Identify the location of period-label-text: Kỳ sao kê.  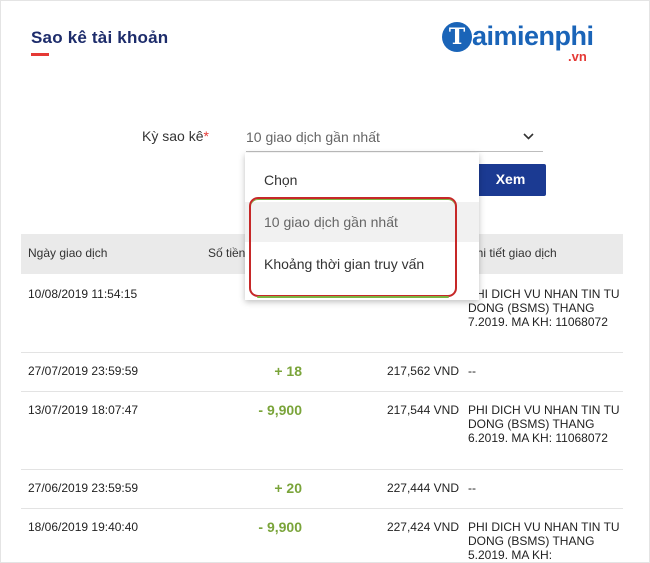
(173, 136).